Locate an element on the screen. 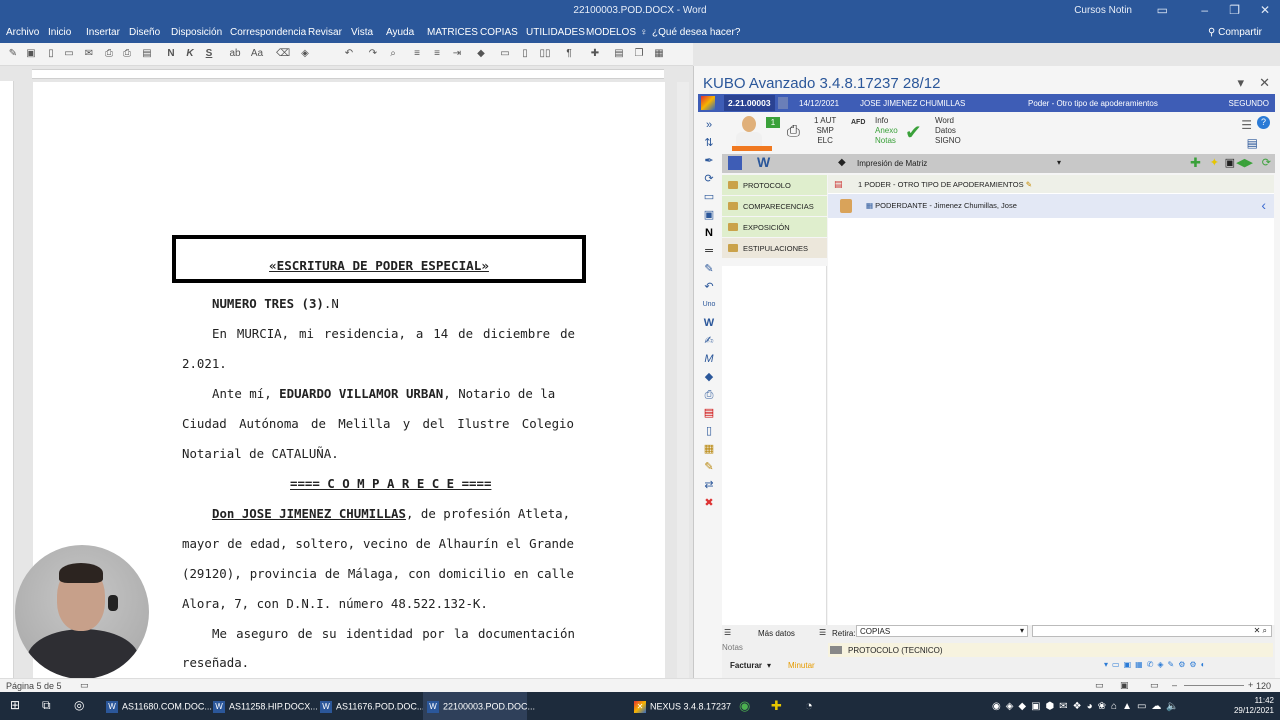 The height and width of the screenshot is (720, 1280). word-icon: W is located at coordinates (709, 323).